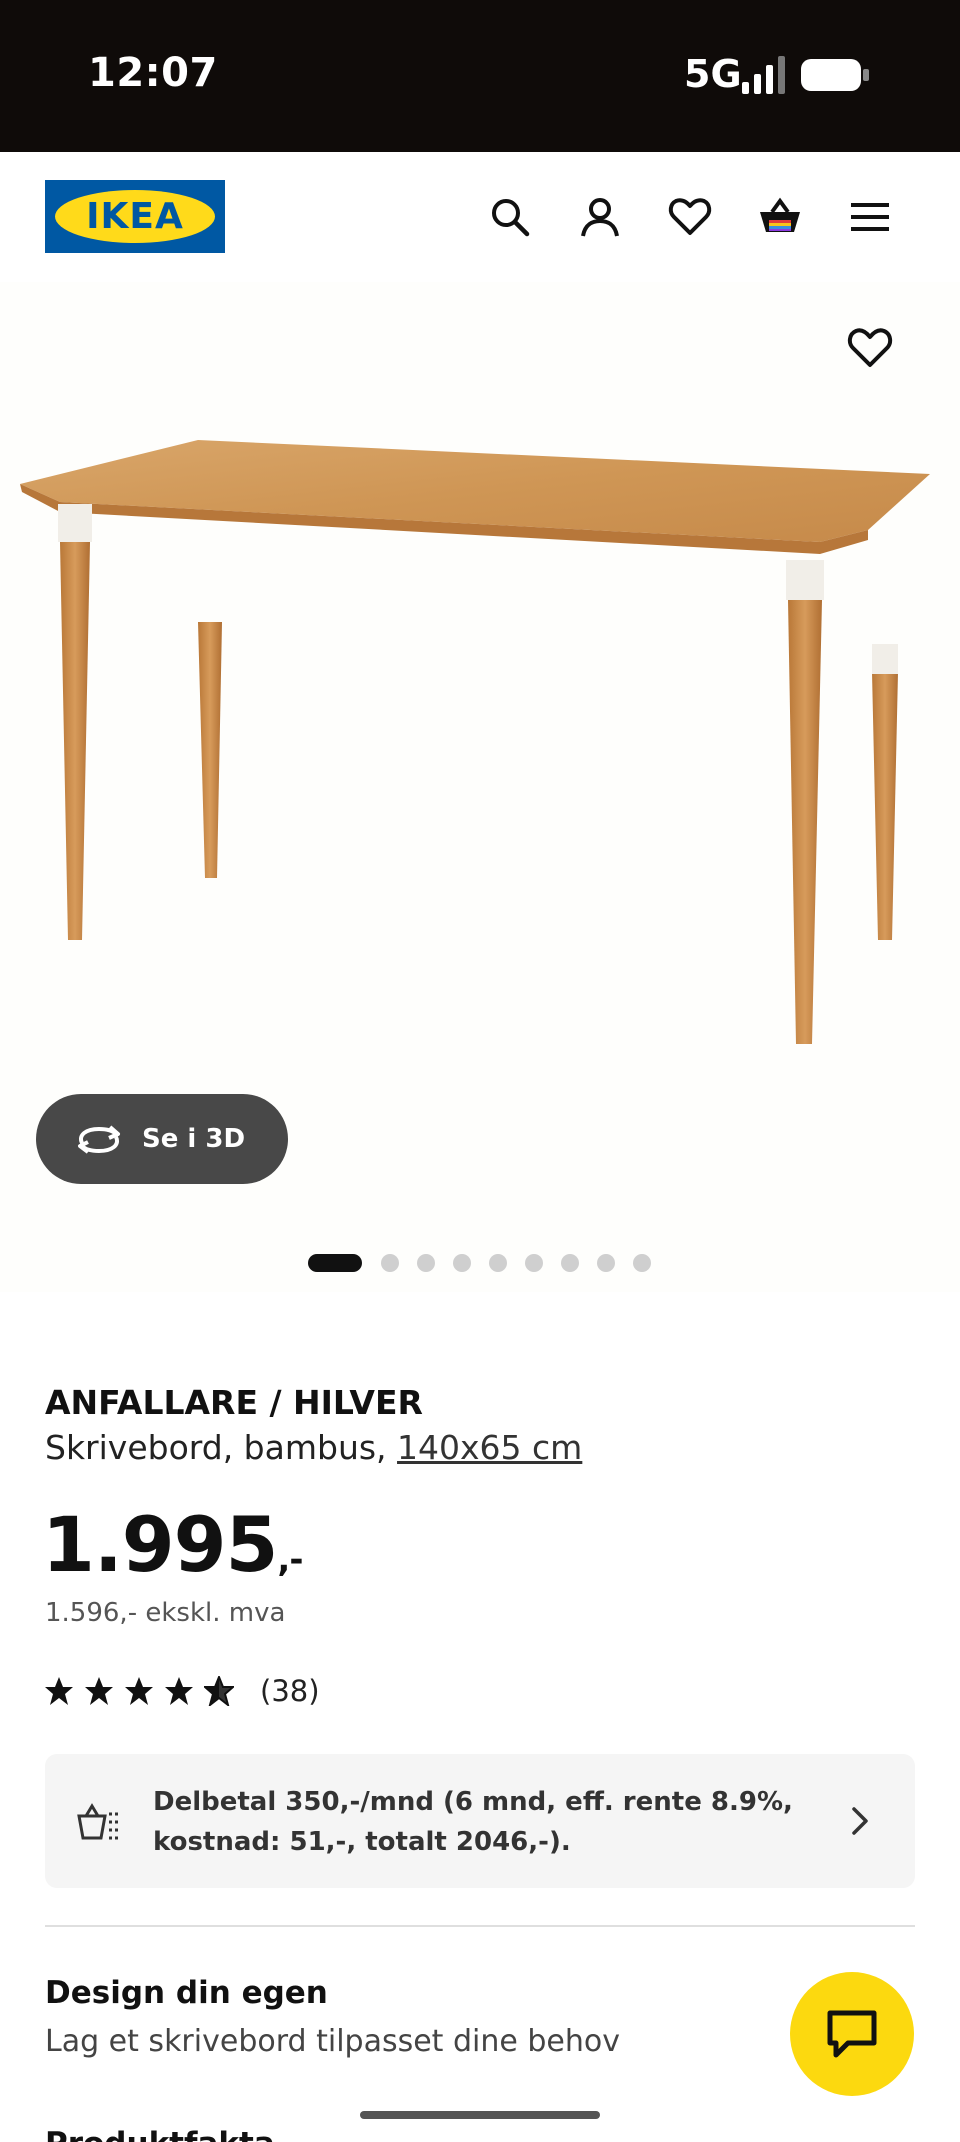 This screenshot has height=2142, width=960. Describe the element at coordinates (835, 75) in the screenshot. I see `battery-icon` at that location.